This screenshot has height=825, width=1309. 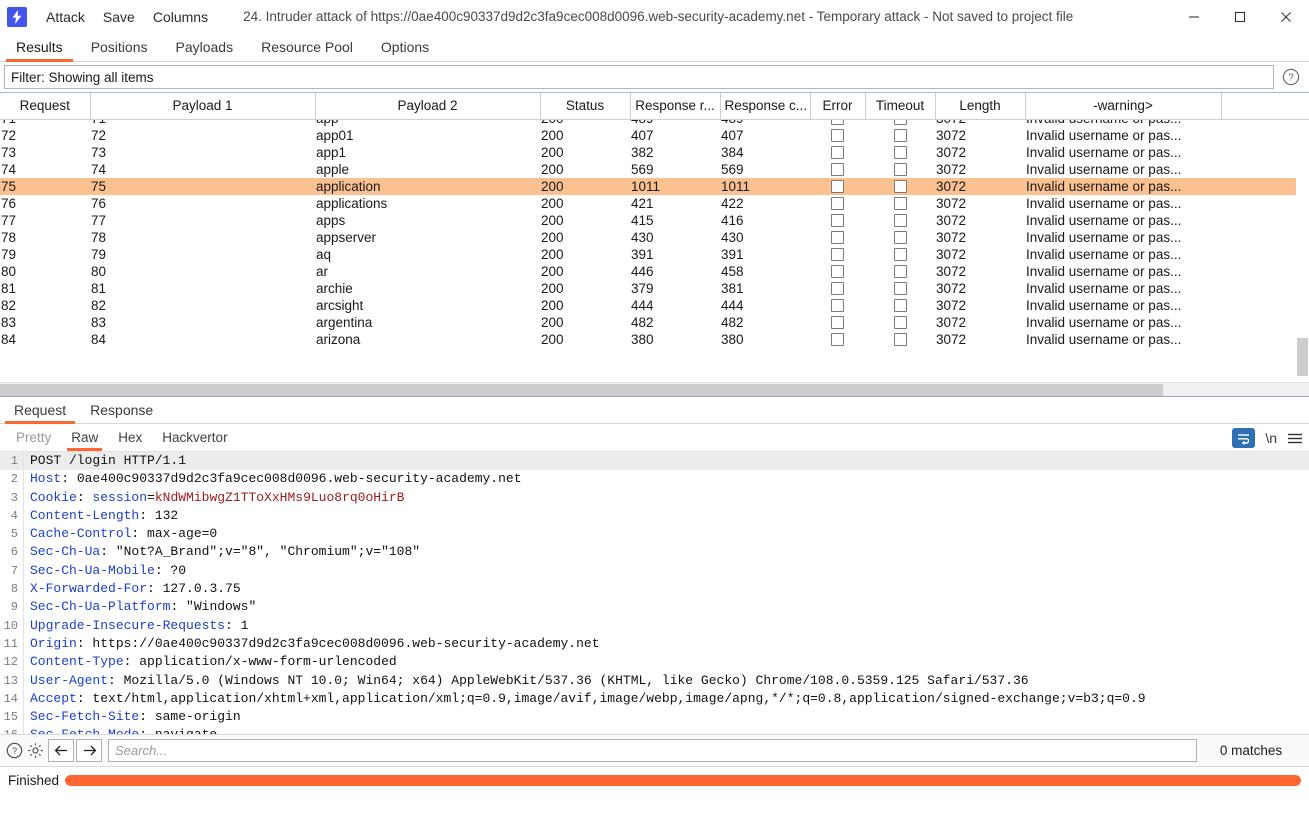 What do you see at coordinates (136, 626) in the screenshot?
I see `line-text: Upgrade-Insecure-Requests: 1` at bounding box center [136, 626].